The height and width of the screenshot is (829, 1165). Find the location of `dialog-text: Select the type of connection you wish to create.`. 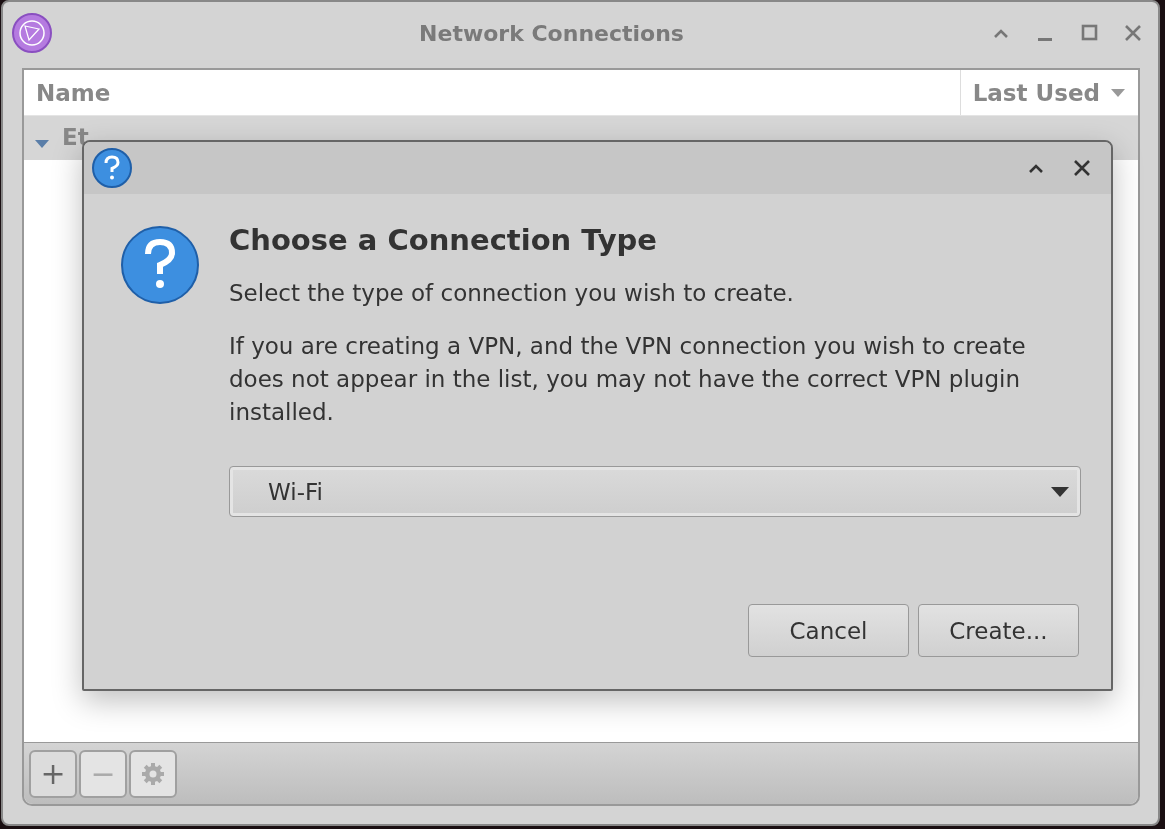

dialog-text: Select the type of connection you wish to create. is located at coordinates (512, 293).